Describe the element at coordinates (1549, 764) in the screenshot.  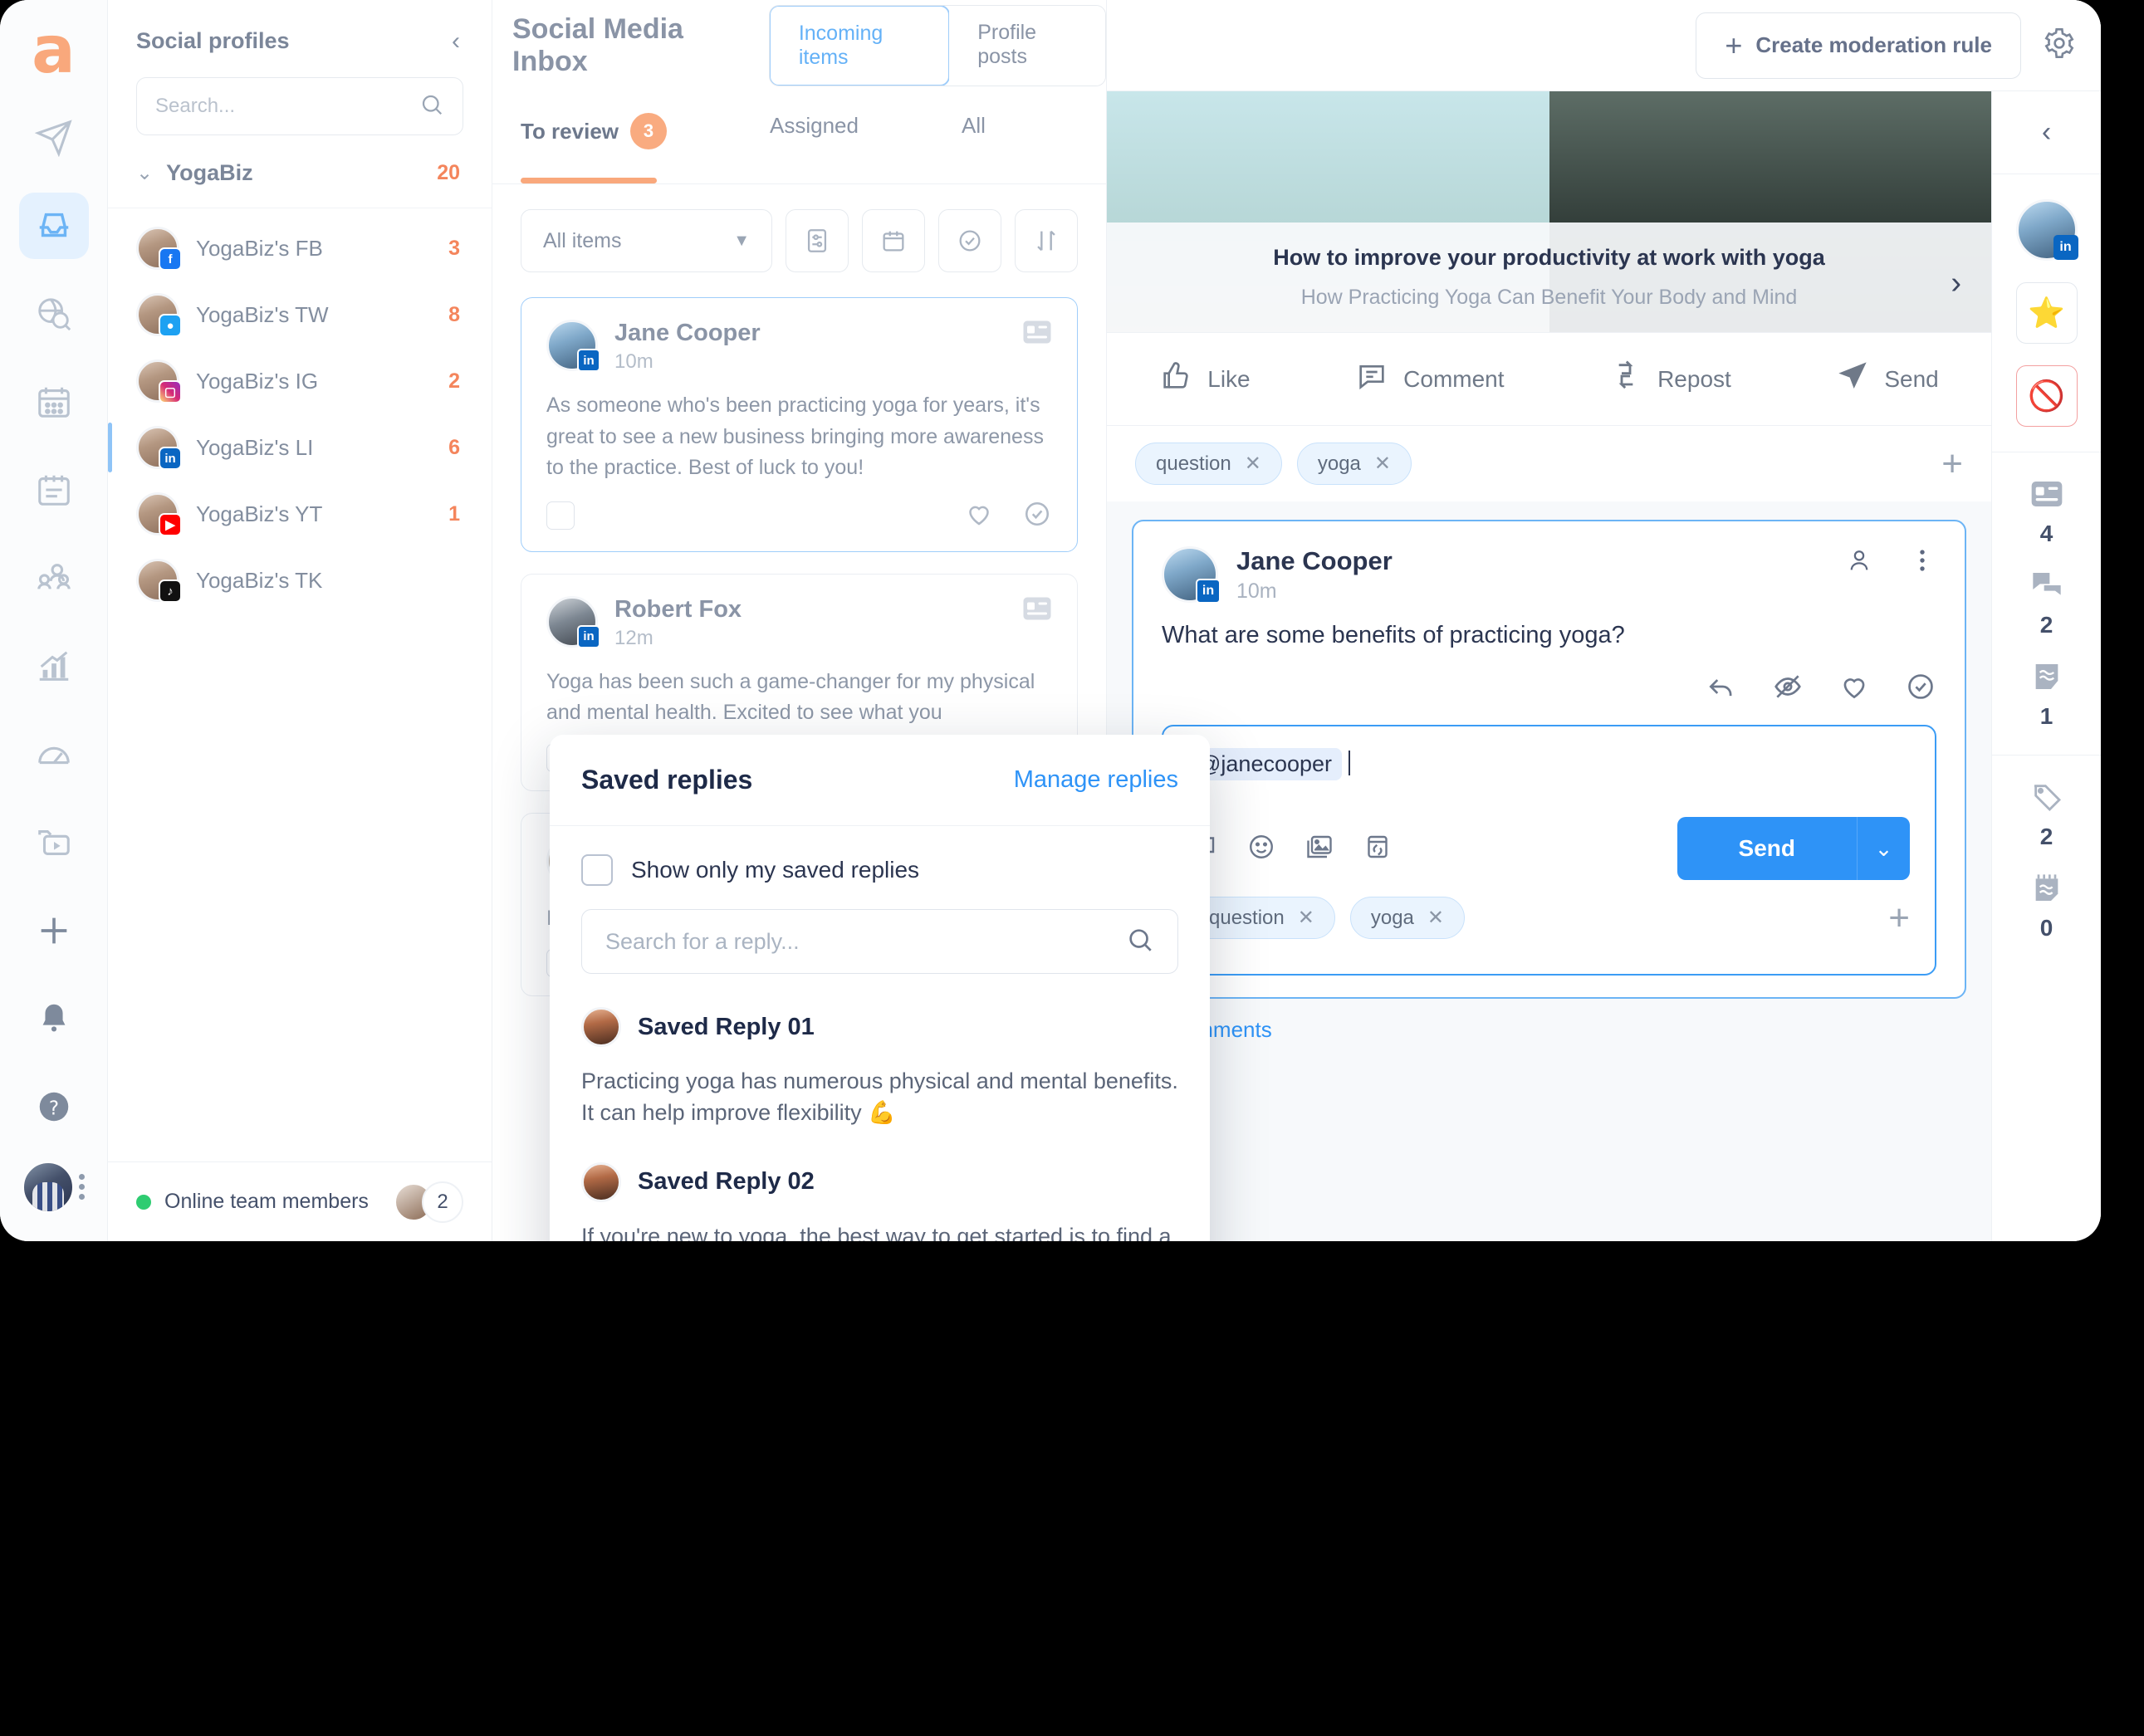
I see `composer-input: @janecooper` at that location.